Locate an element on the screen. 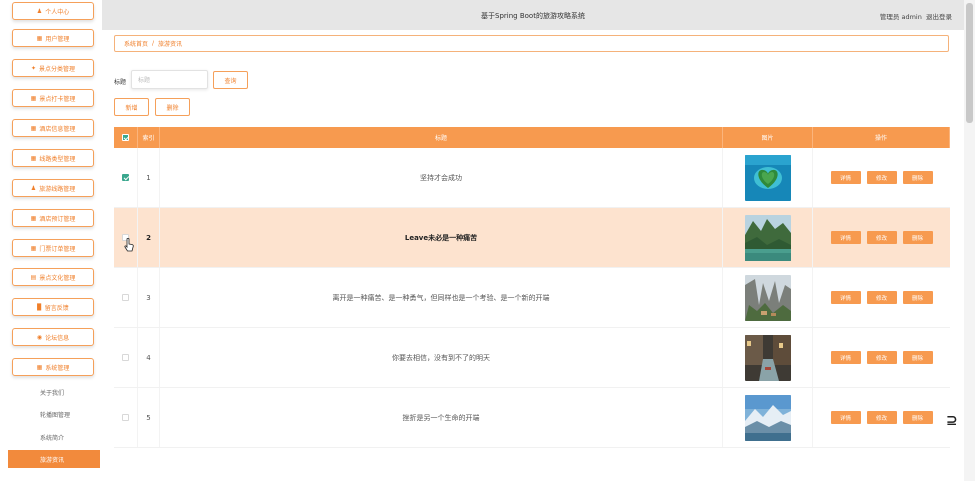 The image size is (975, 481). table-row: 2 Leave未必是一种痛苦 详情 修改 删除 is located at coordinates (532, 238).